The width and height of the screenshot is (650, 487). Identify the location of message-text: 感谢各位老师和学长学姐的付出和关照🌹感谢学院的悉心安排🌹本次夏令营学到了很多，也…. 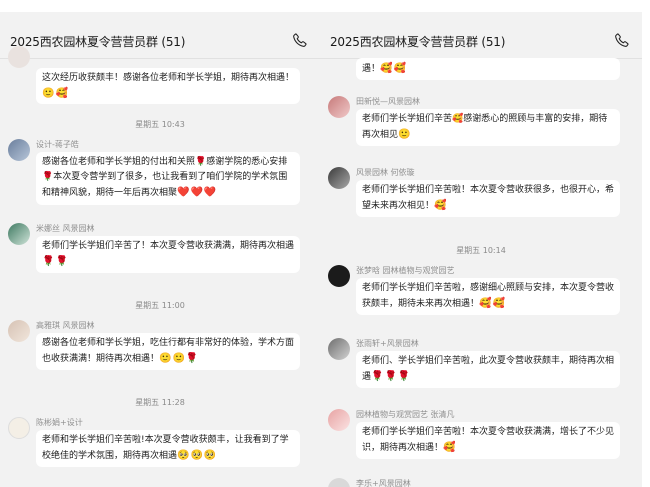
(165, 177).